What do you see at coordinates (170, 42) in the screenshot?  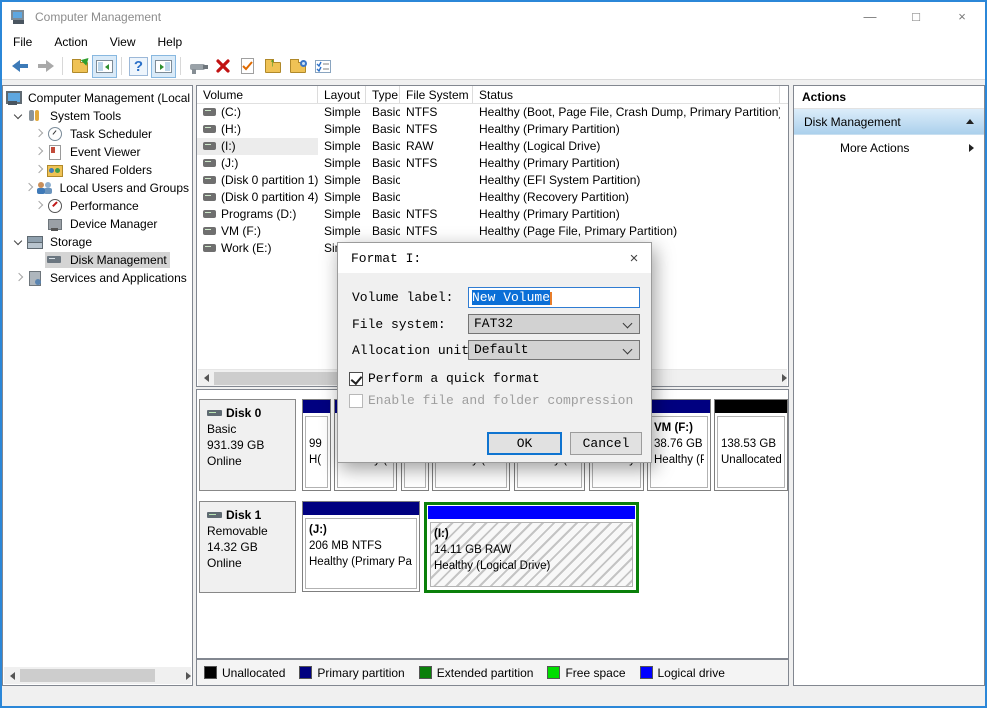 I see `menu-help: Help` at bounding box center [170, 42].